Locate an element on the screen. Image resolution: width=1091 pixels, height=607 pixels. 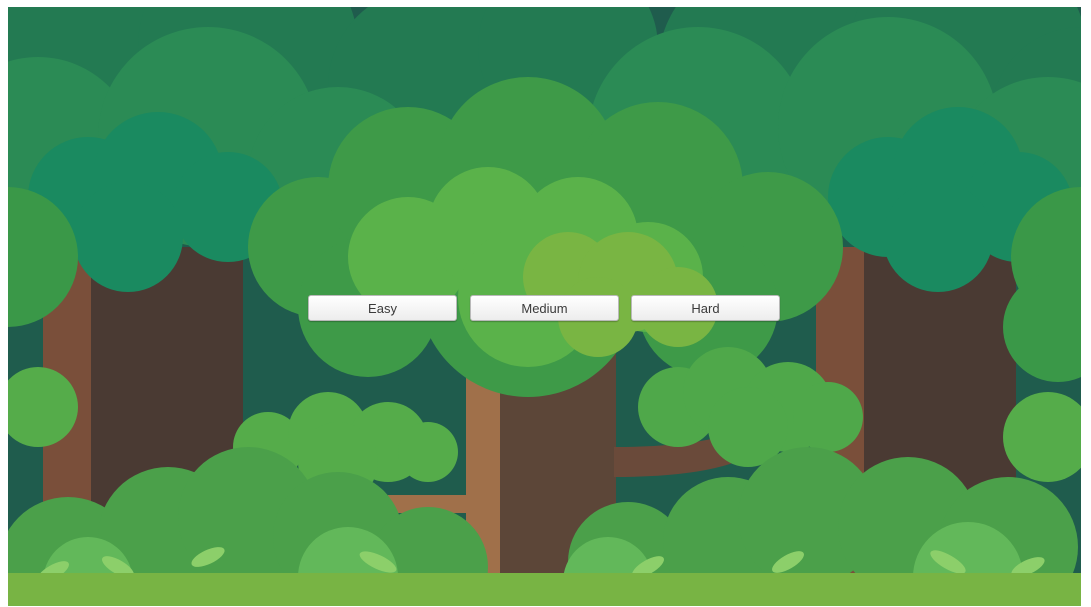
medium-button: Medium is located at coordinates (544, 308).